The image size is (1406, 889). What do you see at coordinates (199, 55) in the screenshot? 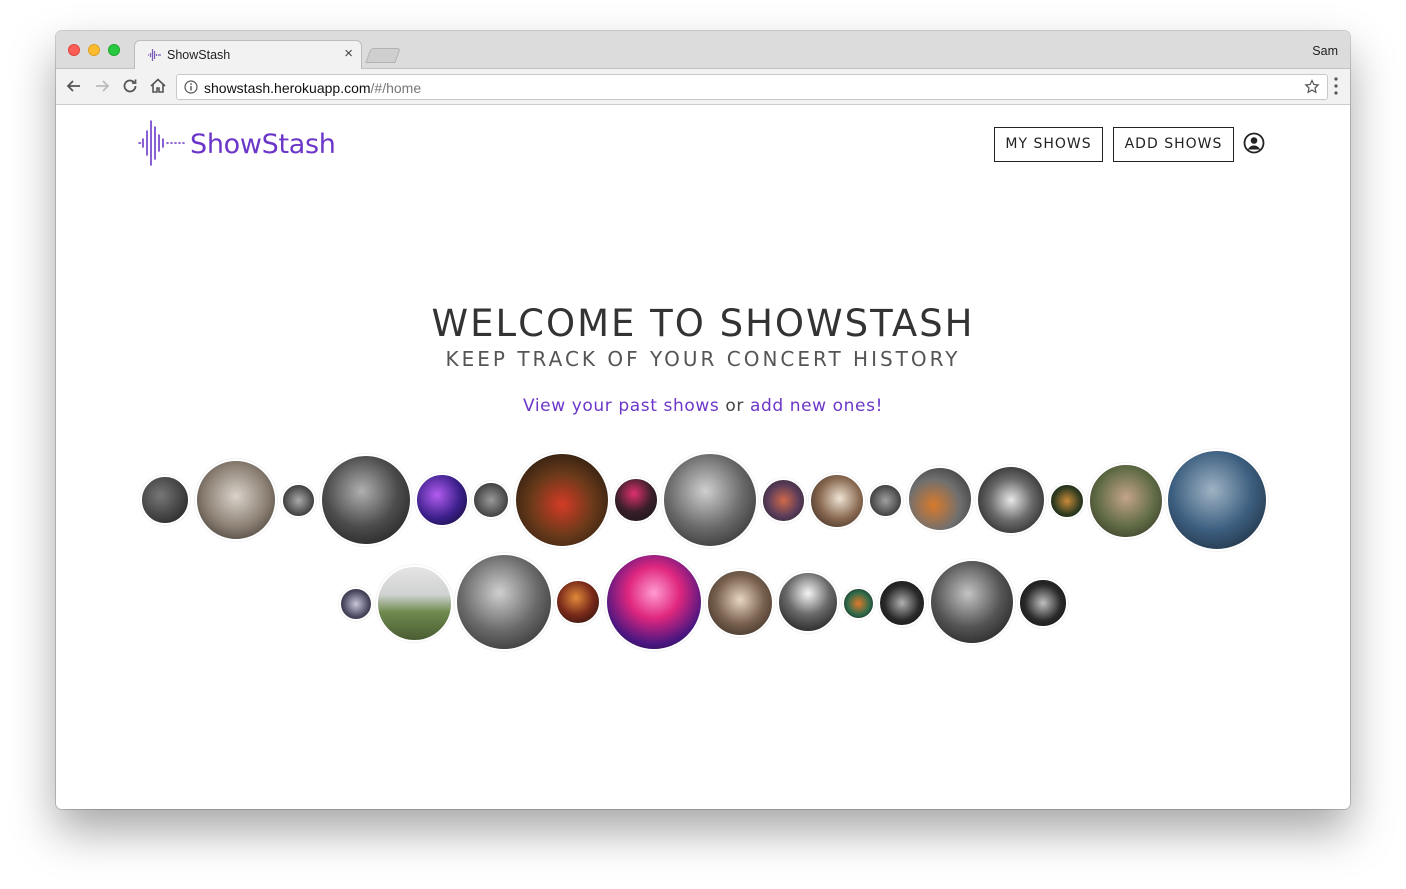
I see `tab-title: ShowStash` at bounding box center [199, 55].